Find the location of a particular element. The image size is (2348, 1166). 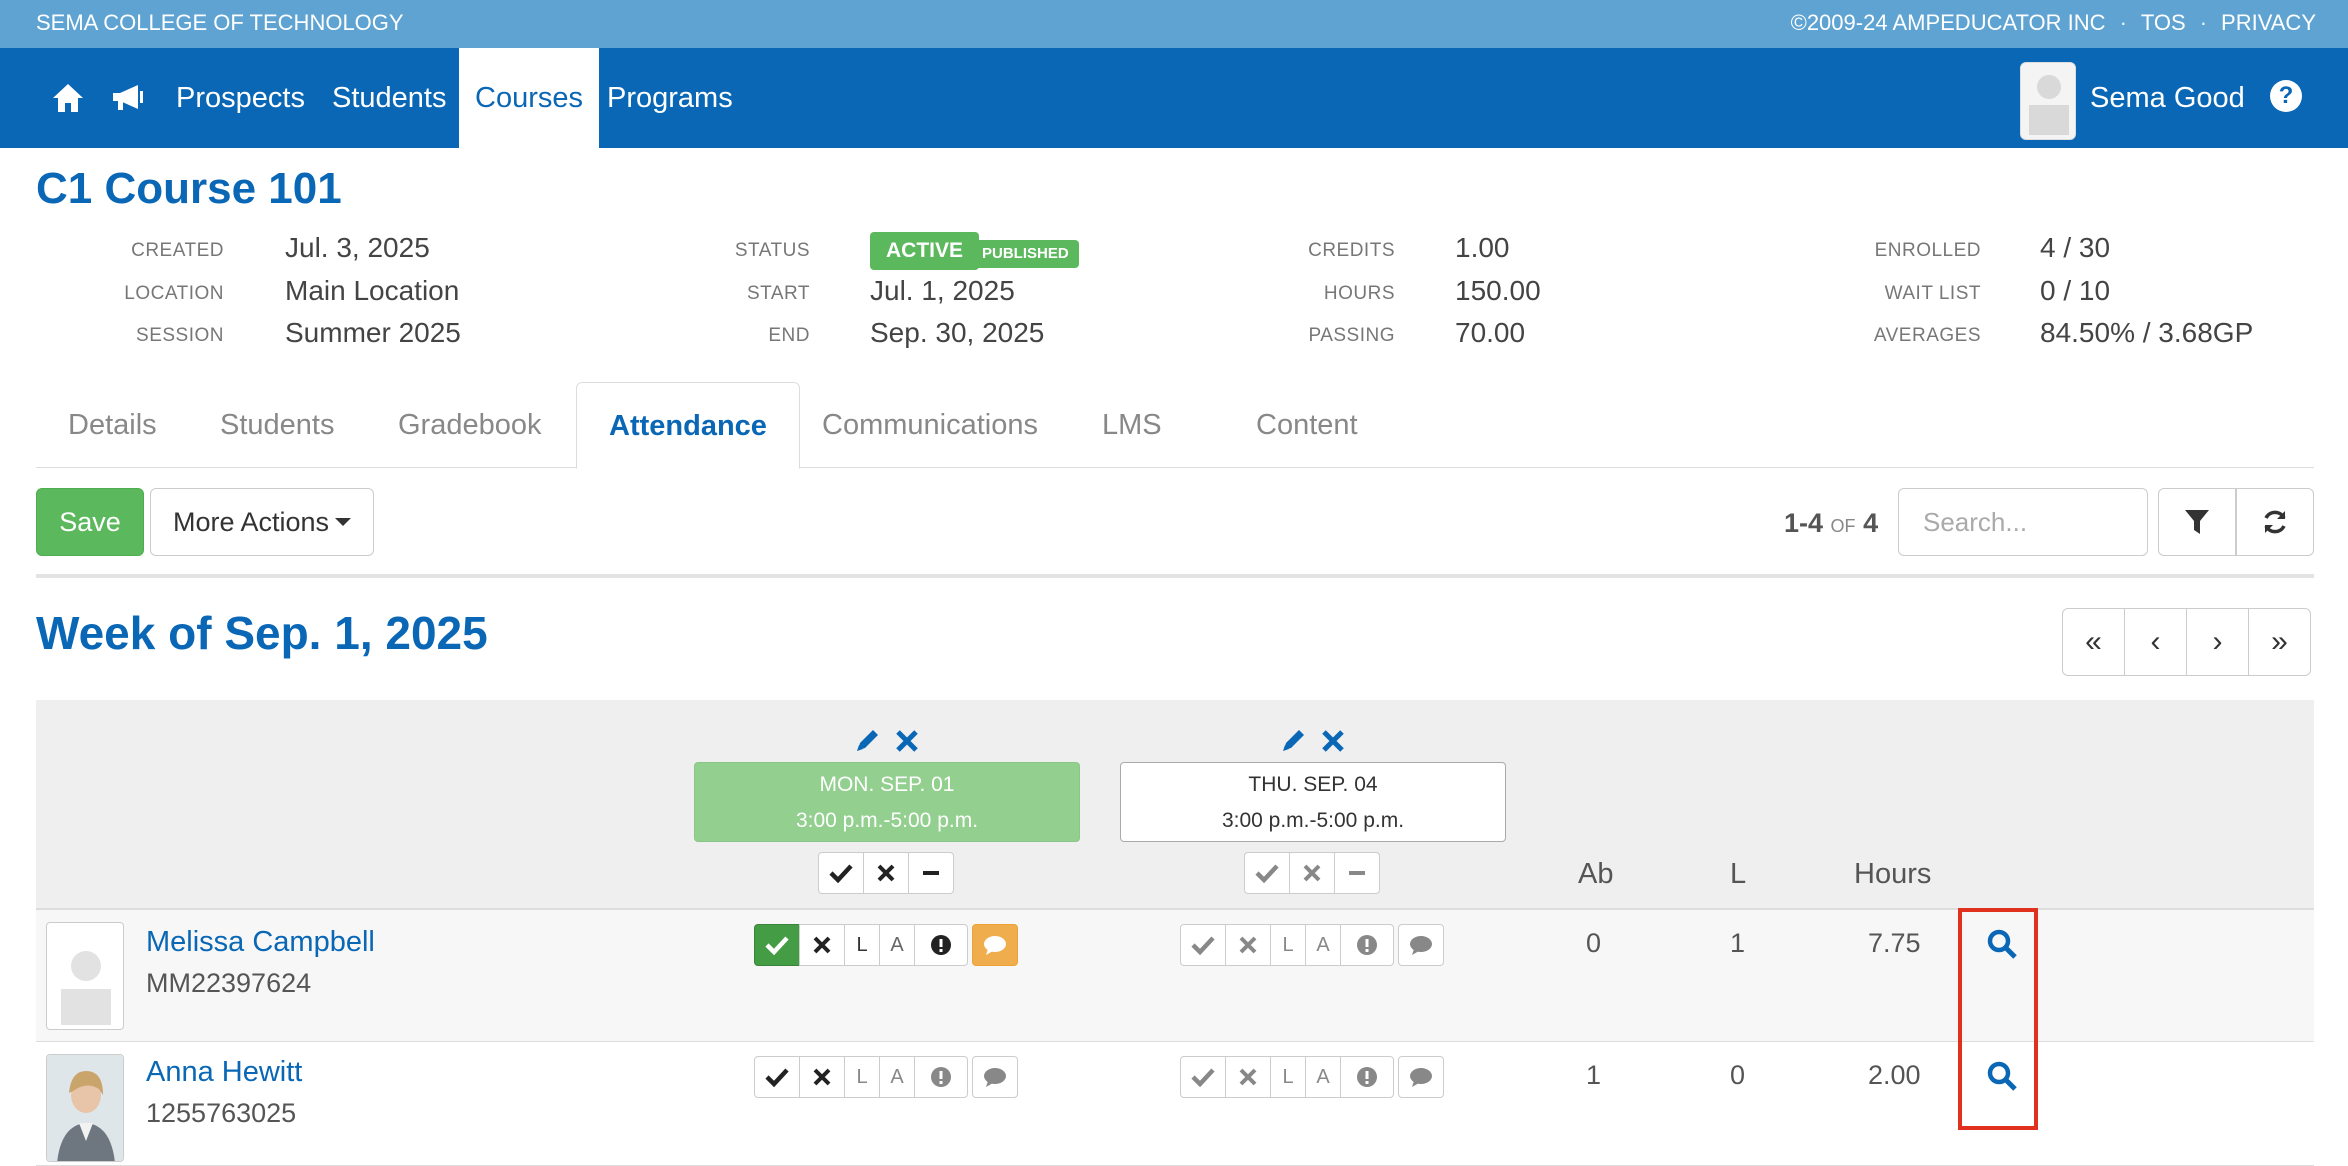

last-week-button: » is located at coordinates (2279, 642).